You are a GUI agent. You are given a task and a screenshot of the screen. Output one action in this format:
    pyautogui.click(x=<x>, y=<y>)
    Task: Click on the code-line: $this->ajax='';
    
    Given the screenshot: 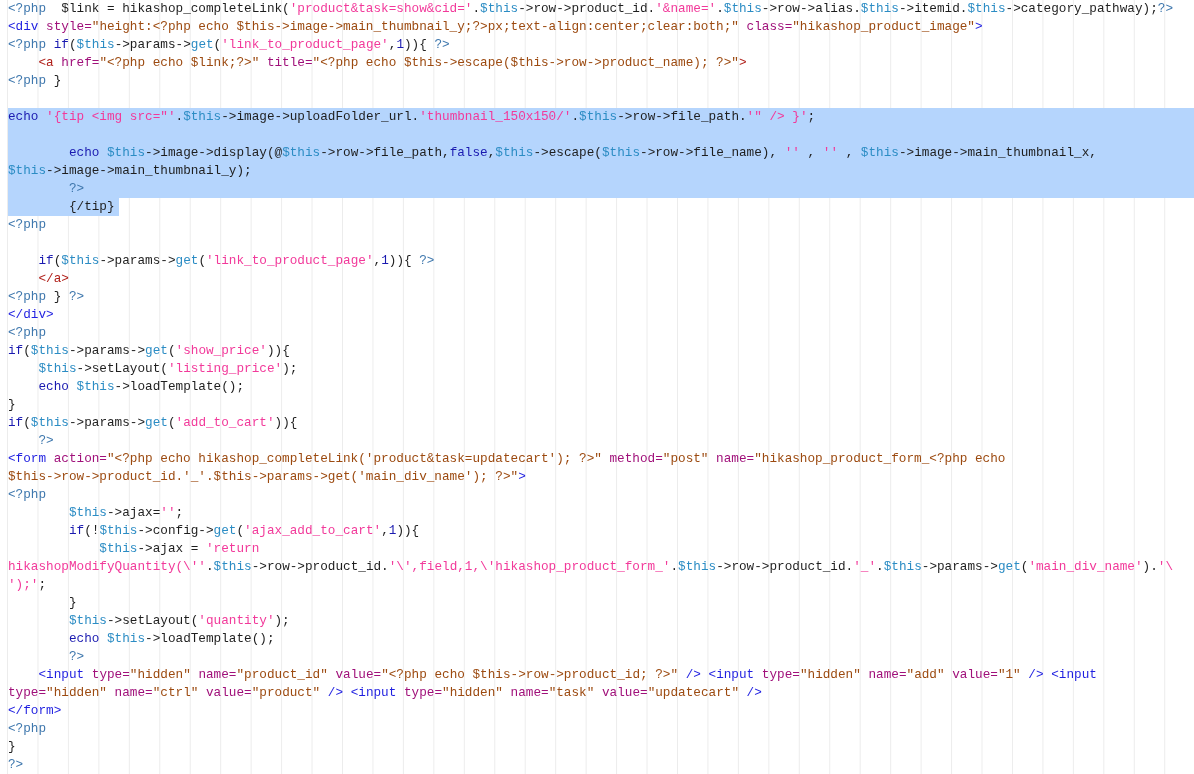 What is the action you would take?
    pyautogui.click(x=126, y=513)
    